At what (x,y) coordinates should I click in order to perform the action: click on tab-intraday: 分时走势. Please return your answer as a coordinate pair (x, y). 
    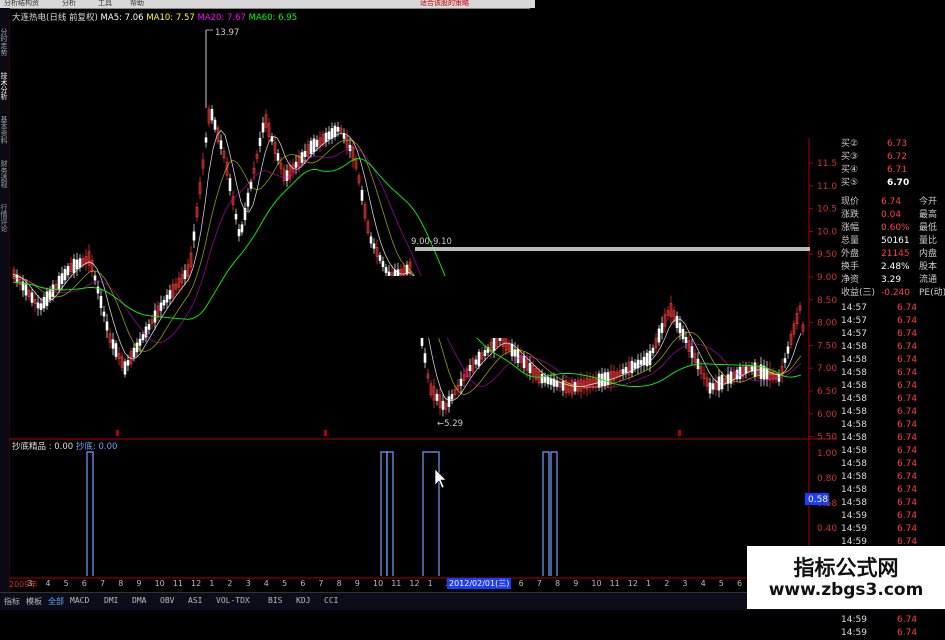
    Looking at the image, I should click on (4, 42).